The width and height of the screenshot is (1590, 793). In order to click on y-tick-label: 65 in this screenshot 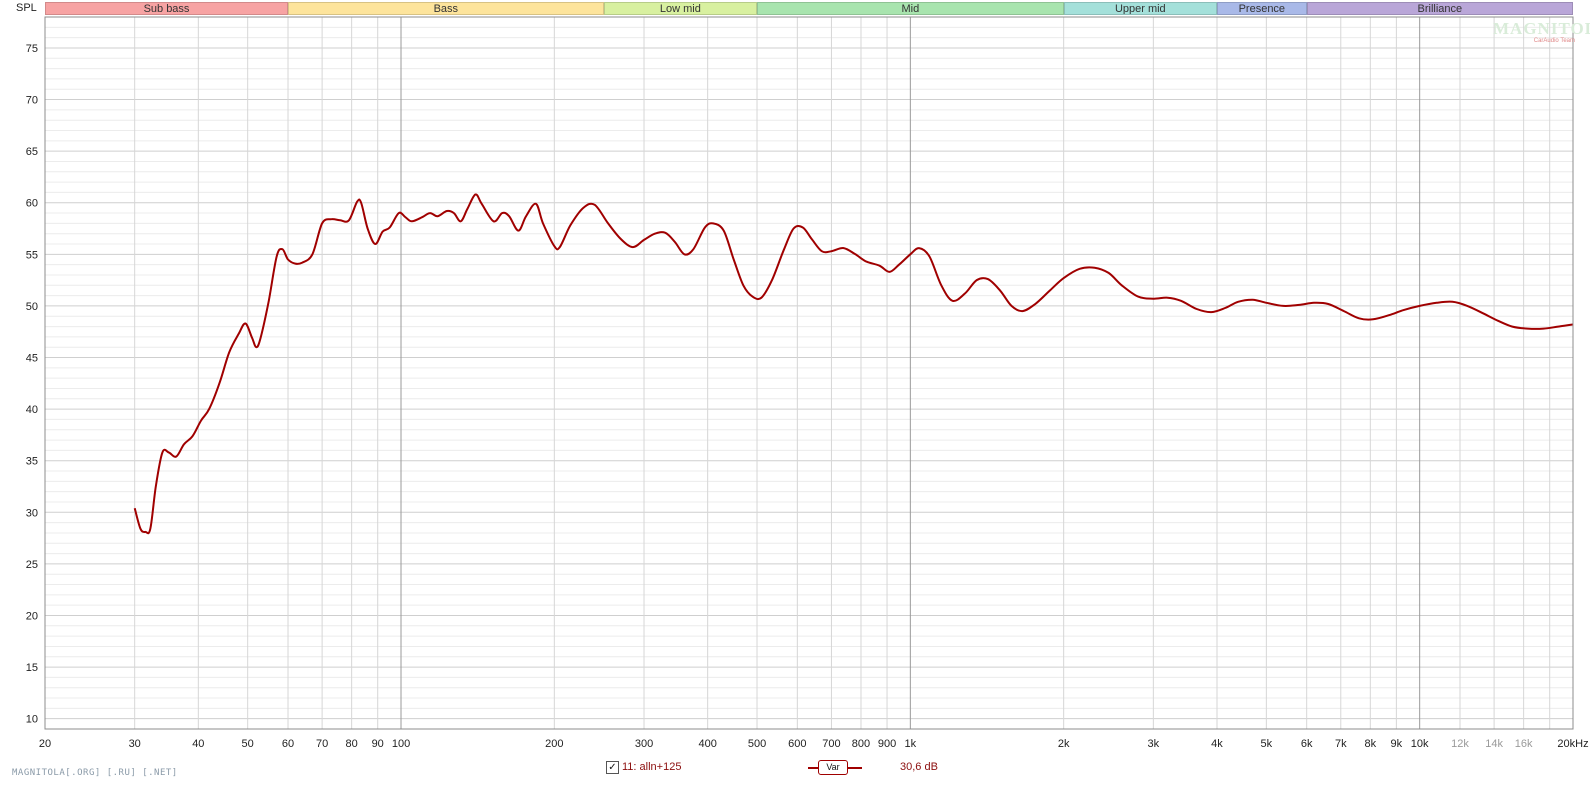, I will do `click(32, 152)`.